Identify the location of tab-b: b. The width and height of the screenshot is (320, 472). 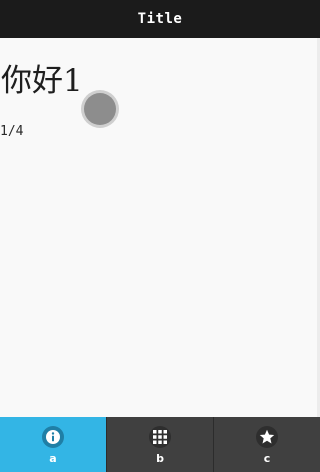
(159, 444).